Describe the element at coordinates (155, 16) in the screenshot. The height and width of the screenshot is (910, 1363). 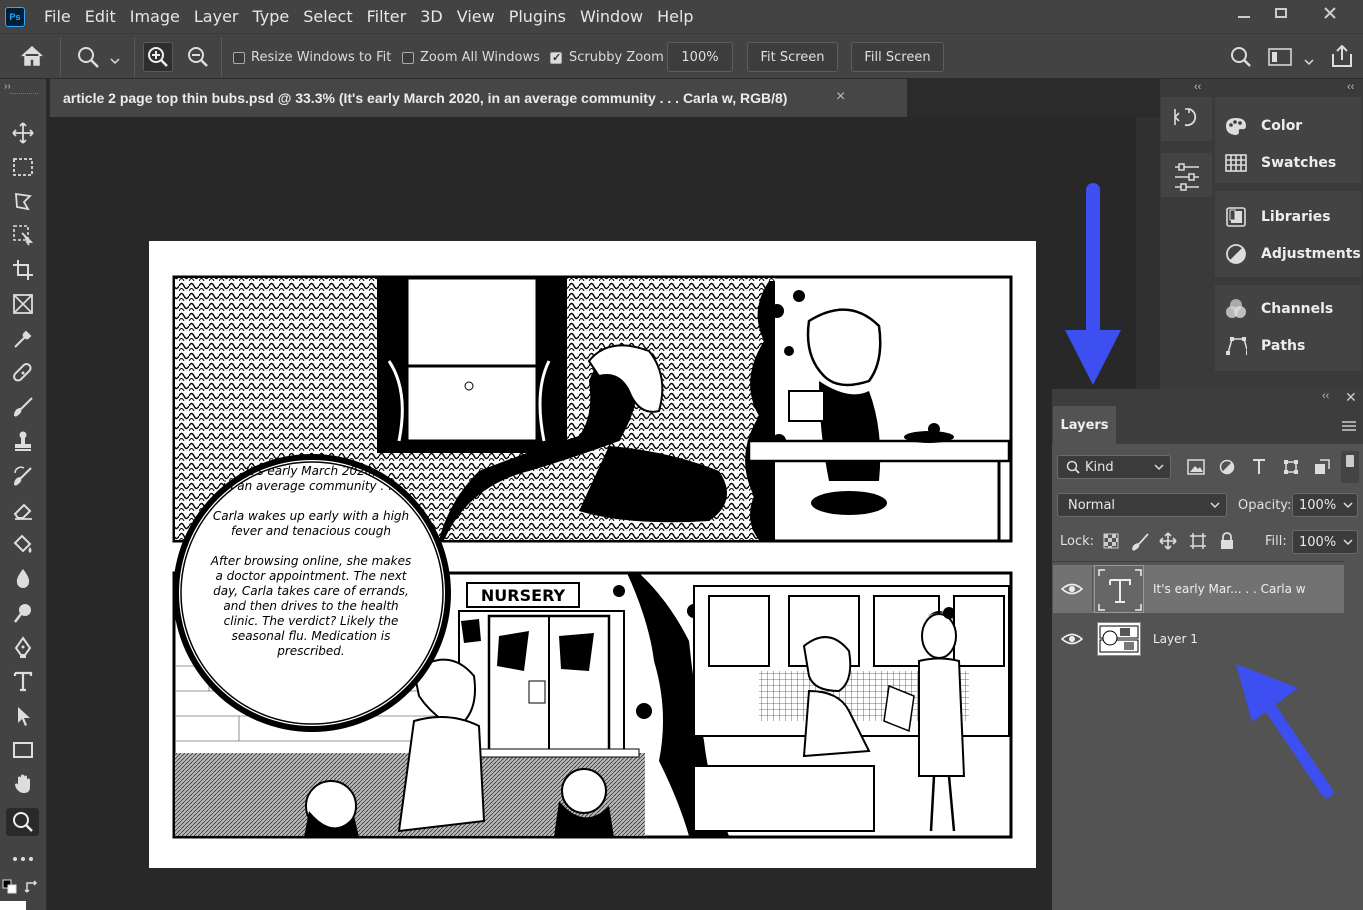
I see `menu-image: Image` at that location.